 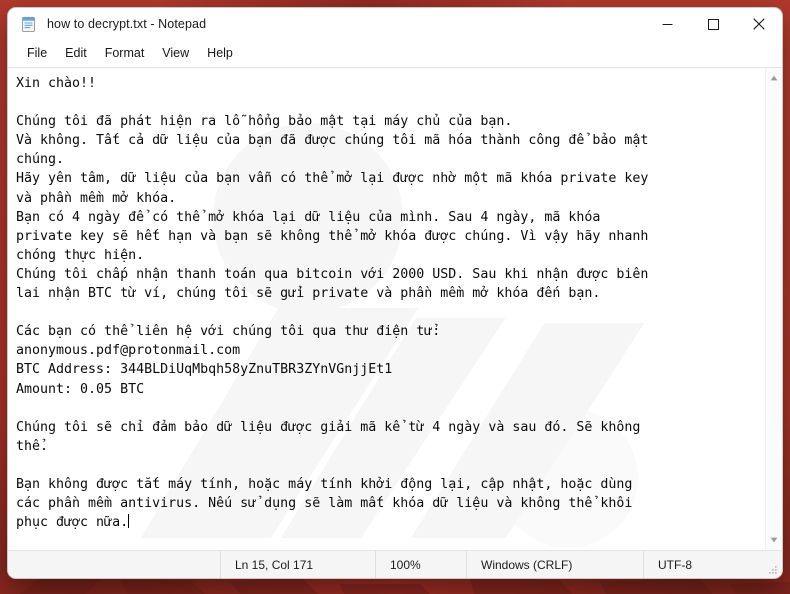 What do you see at coordinates (220, 53) in the screenshot?
I see `menu-item-help: Help` at bounding box center [220, 53].